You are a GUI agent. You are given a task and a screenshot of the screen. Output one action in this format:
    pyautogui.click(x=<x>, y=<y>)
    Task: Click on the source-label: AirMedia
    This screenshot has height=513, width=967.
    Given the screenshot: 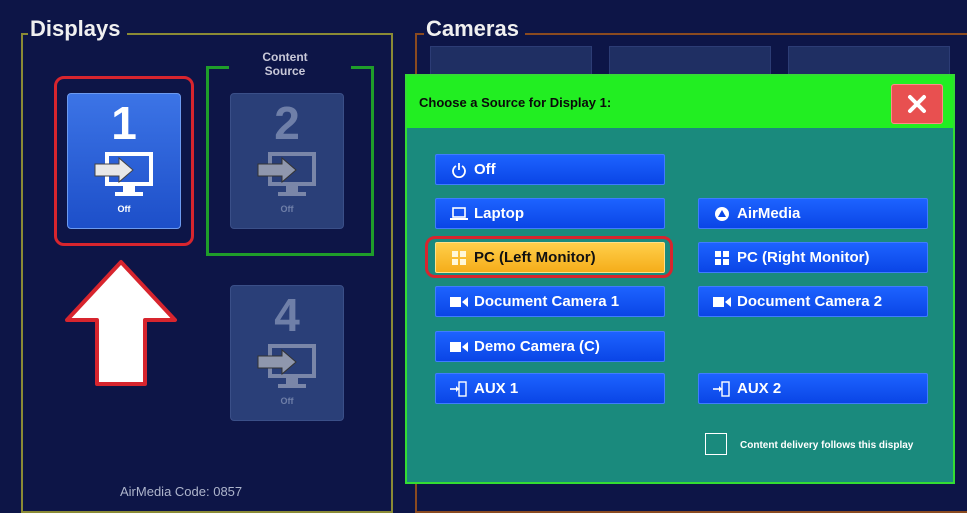 What is the action you would take?
    pyautogui.click(x=769, y=213)
    